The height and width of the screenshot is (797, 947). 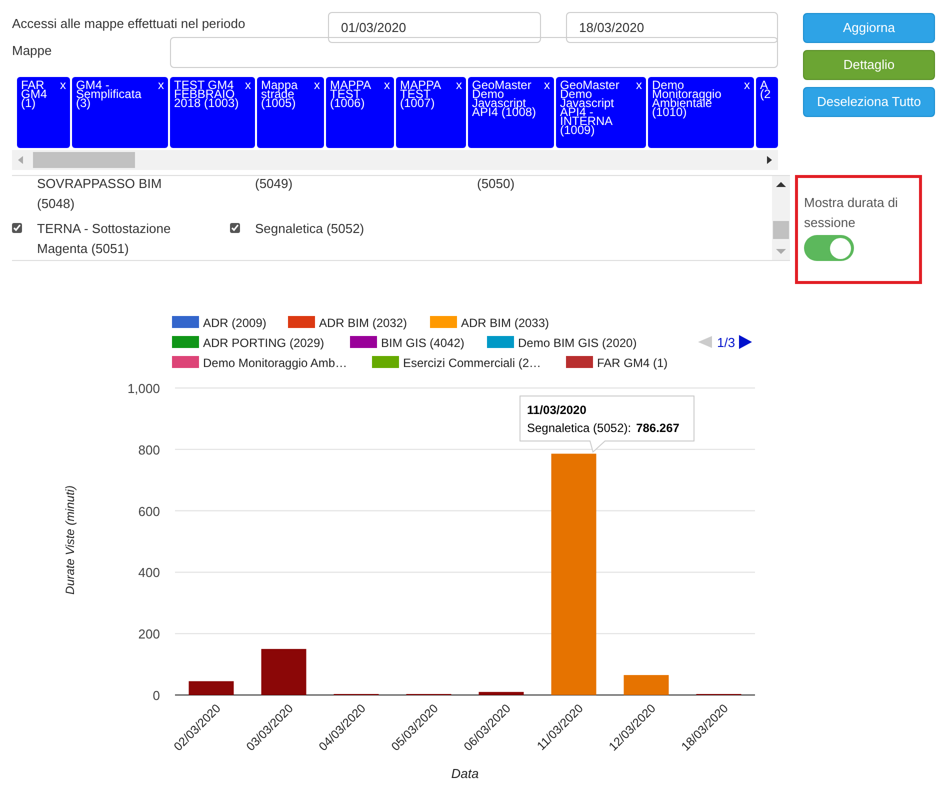 What do you see at coordinates (248, 343) in the screenshot?
I see `legend-item: ADR PORTING (2029)` at bounding box center [248, 343].